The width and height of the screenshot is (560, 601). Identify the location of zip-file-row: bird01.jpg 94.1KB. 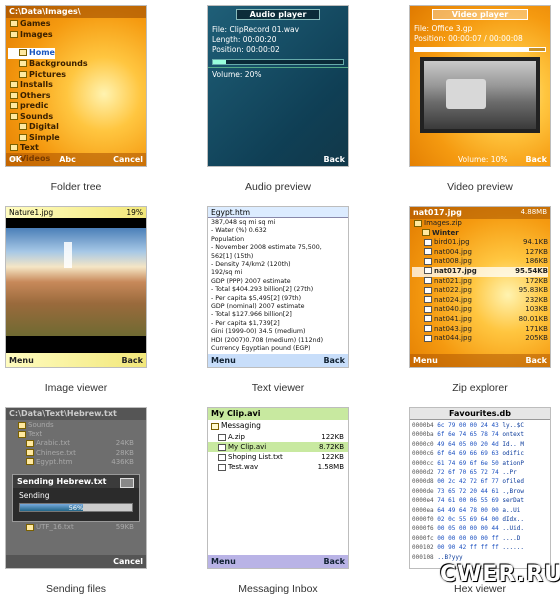
(480, 243).